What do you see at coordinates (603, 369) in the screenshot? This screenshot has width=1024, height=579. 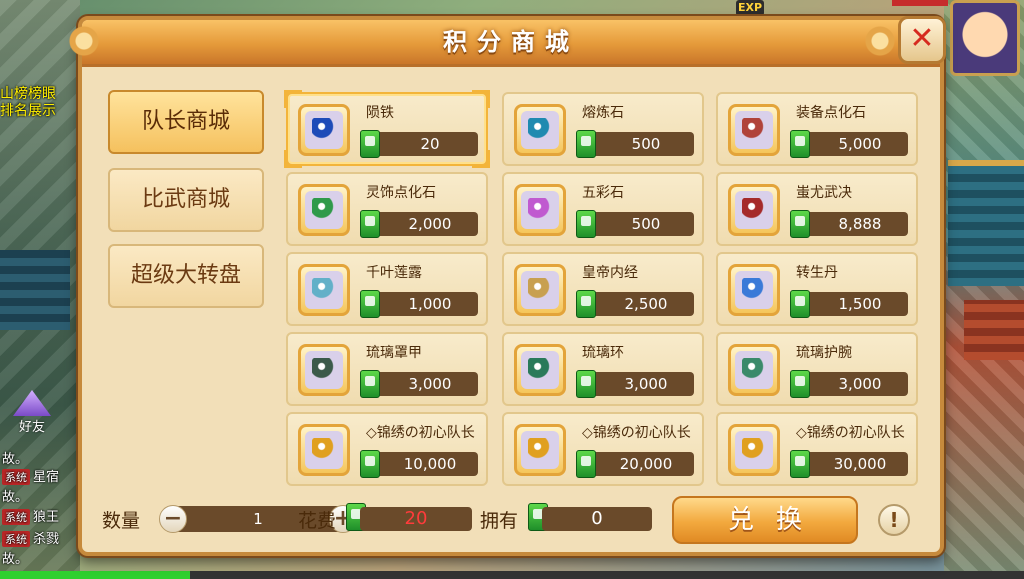 I see `shop-item-card: 琉璃环 3,000` at bounding box center [603, 369].